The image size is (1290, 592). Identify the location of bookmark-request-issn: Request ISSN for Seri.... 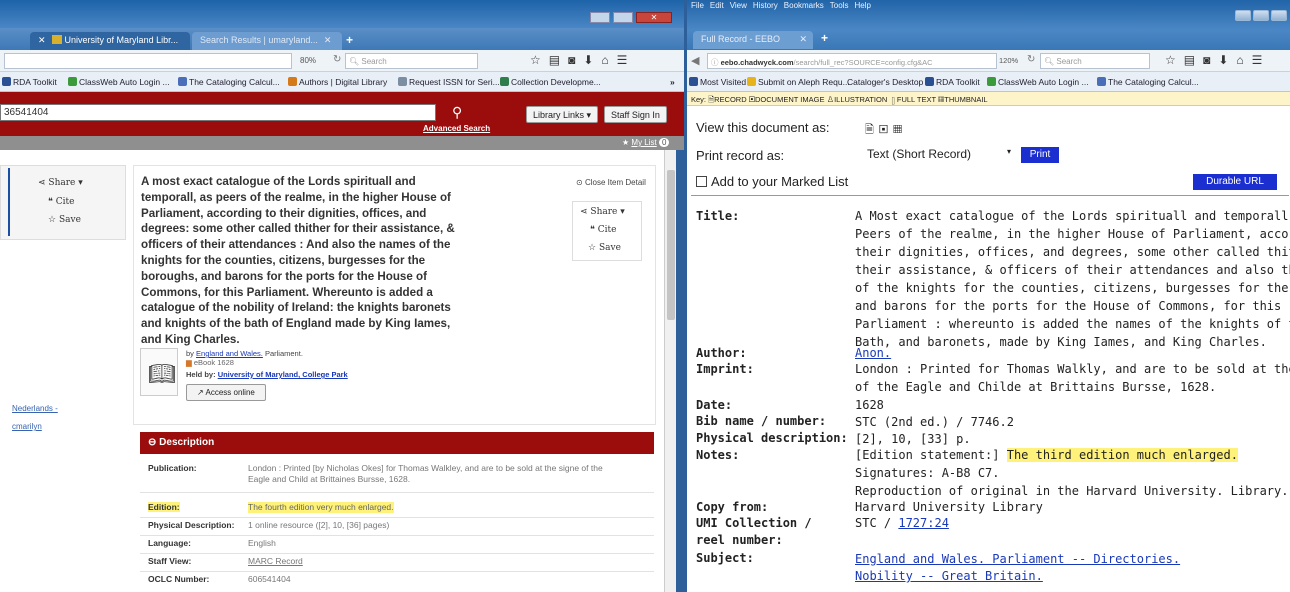
(449, 82).